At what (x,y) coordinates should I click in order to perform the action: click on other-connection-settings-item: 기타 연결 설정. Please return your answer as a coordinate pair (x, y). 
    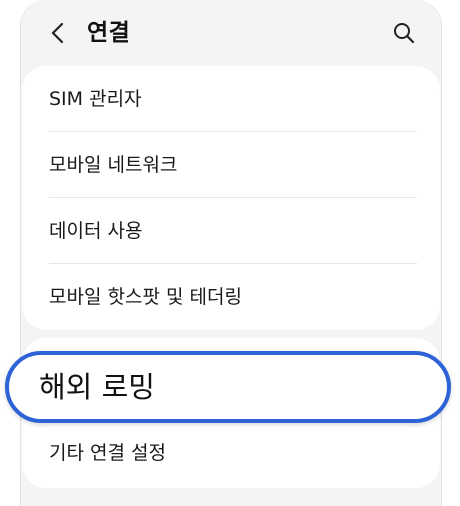
    Looking at the image, I should click on (233, 453).